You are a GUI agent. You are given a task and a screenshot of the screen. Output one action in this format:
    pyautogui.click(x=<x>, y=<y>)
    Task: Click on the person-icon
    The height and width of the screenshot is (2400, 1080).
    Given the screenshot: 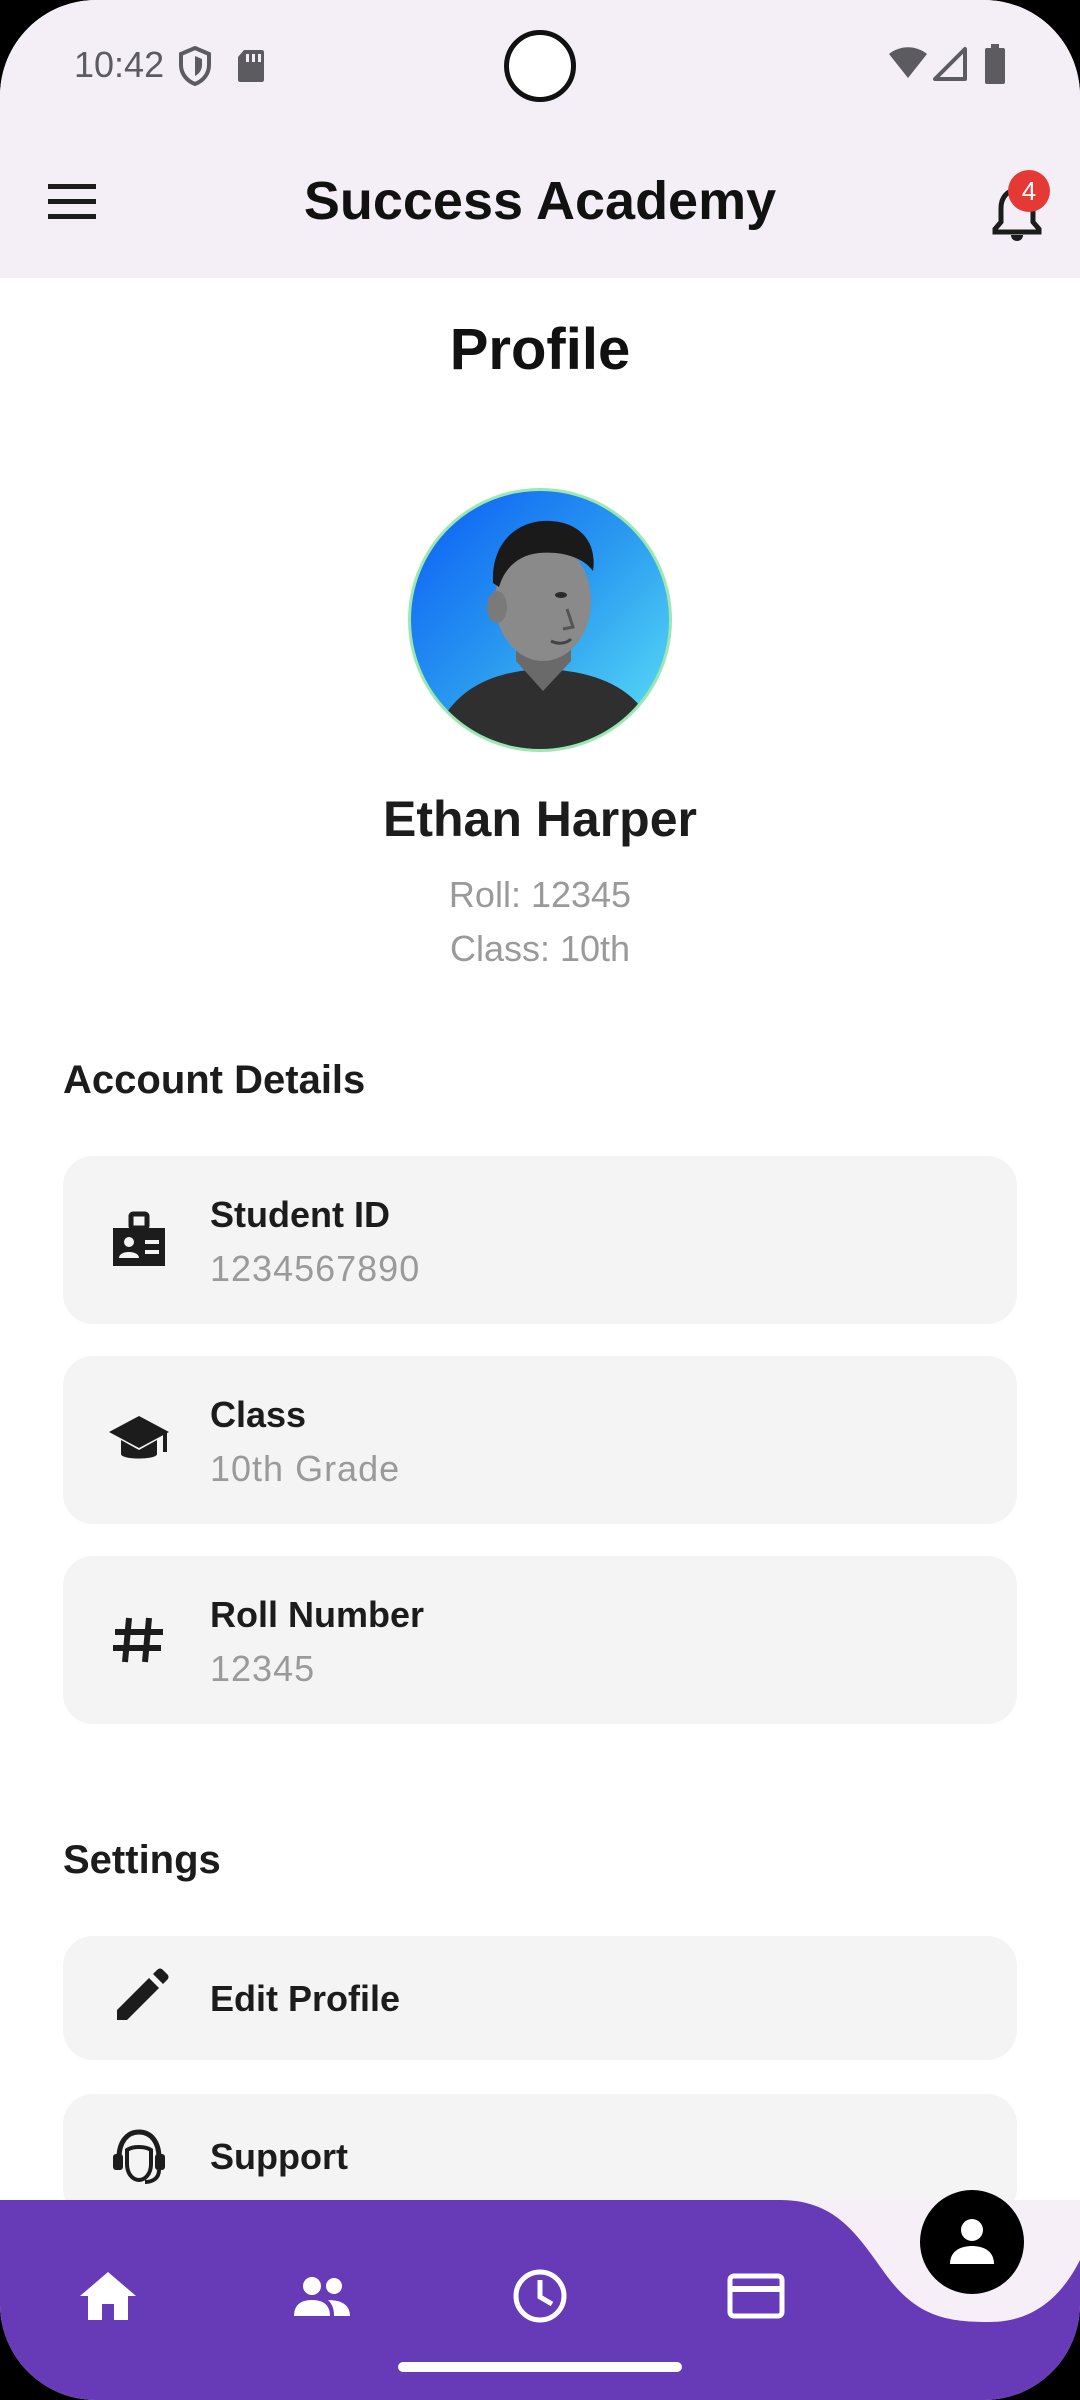 What is the action you would take?
    pyautogui.click(x=972, y=2241)
    